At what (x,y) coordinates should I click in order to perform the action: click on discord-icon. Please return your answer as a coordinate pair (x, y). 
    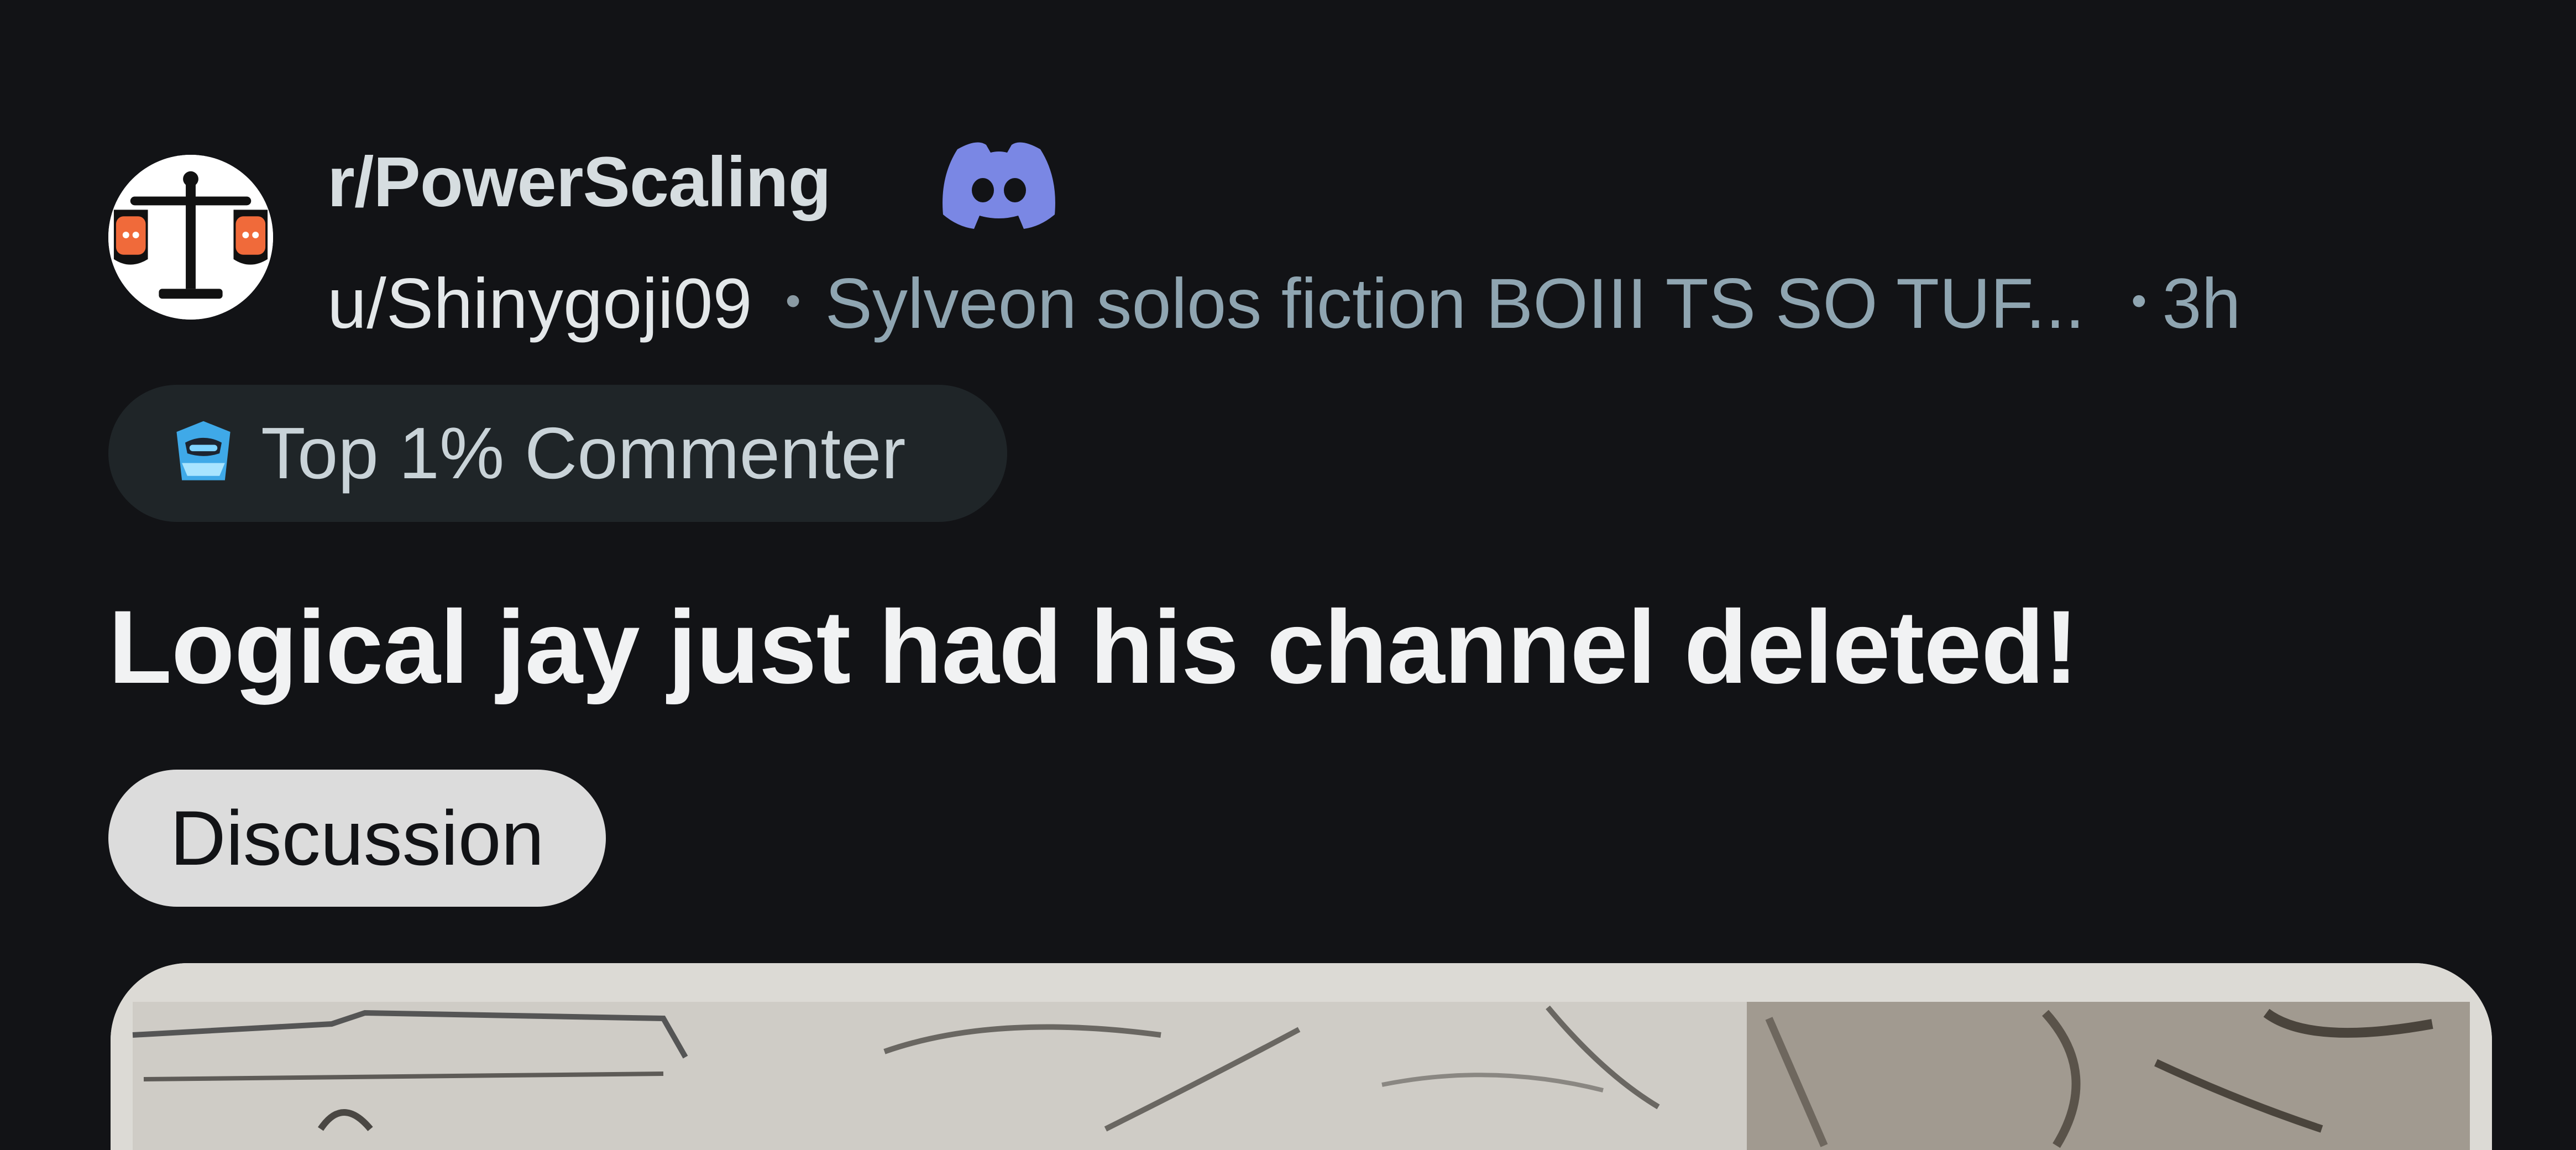
    Looking at the image, I should click on (999, 181).